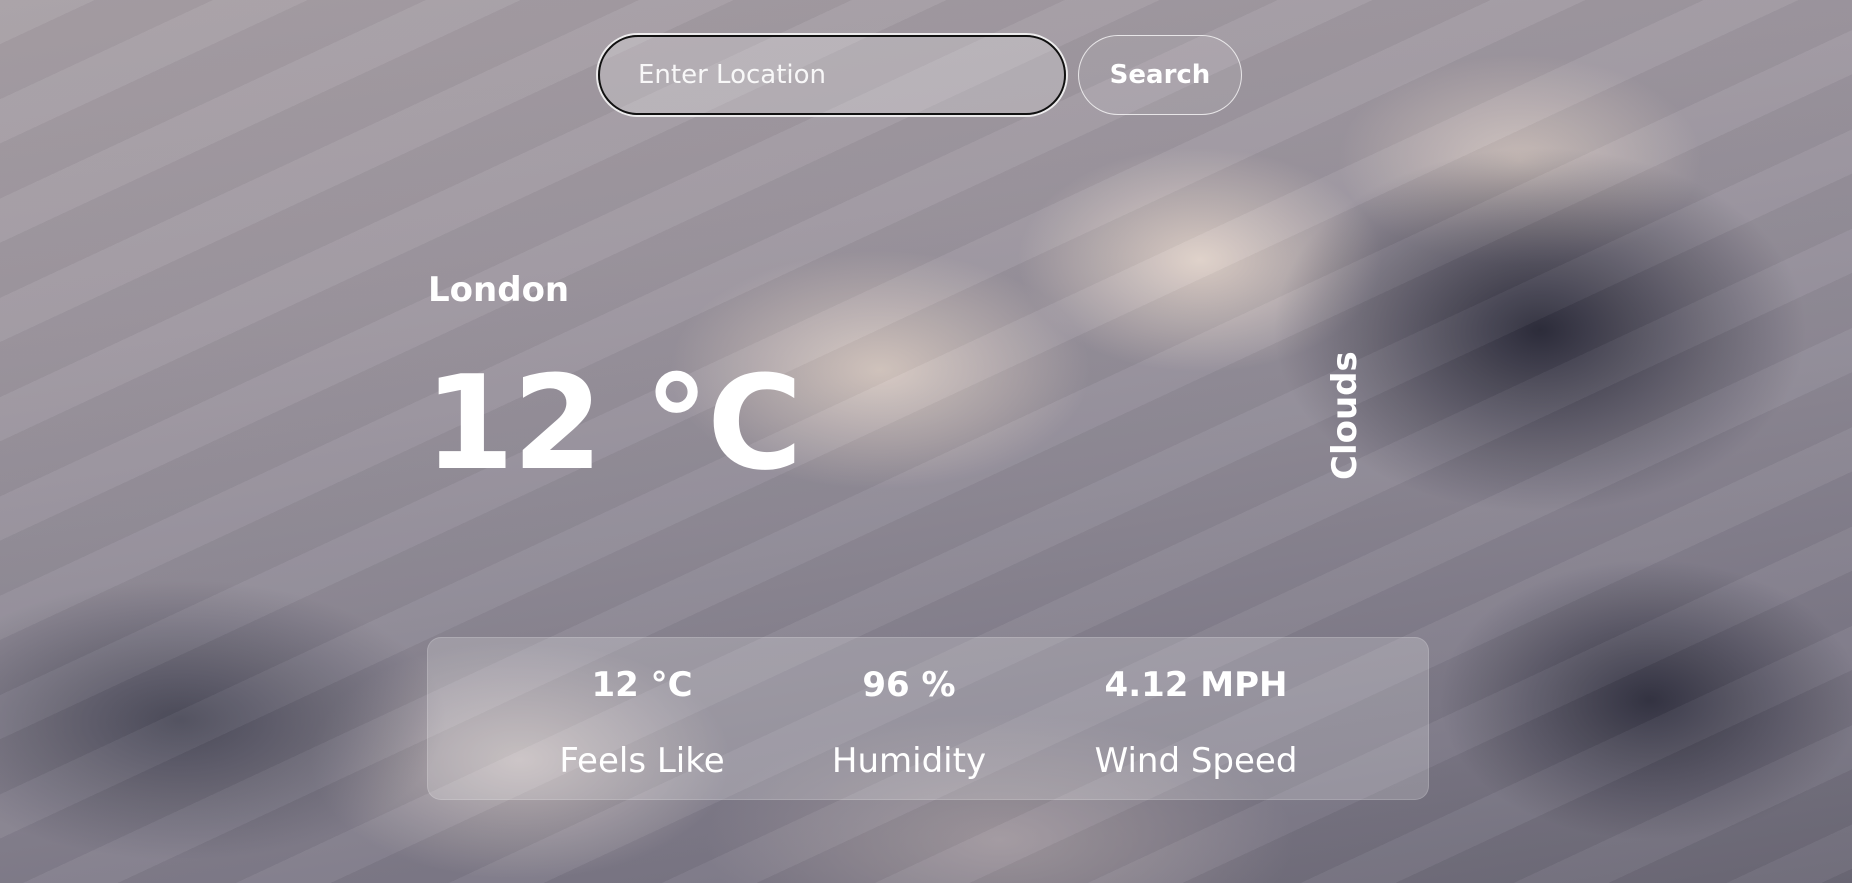 The height and width of the screenshot is (883, 1852). Describe the element at coordinates (1196, 761) in the screenshot. I see `wind-speed-label: Wind Speed` at that location.